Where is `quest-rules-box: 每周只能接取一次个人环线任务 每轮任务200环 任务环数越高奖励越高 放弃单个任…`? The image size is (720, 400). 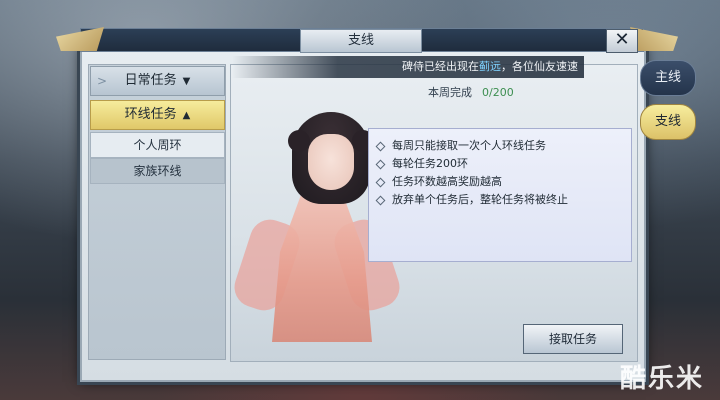
quest-rules-box: 每周只能接取一次个人环线任务 每轮任务200环 任务环数越高奖励越高 放弃单个任… is located at coordinates (500, 195).